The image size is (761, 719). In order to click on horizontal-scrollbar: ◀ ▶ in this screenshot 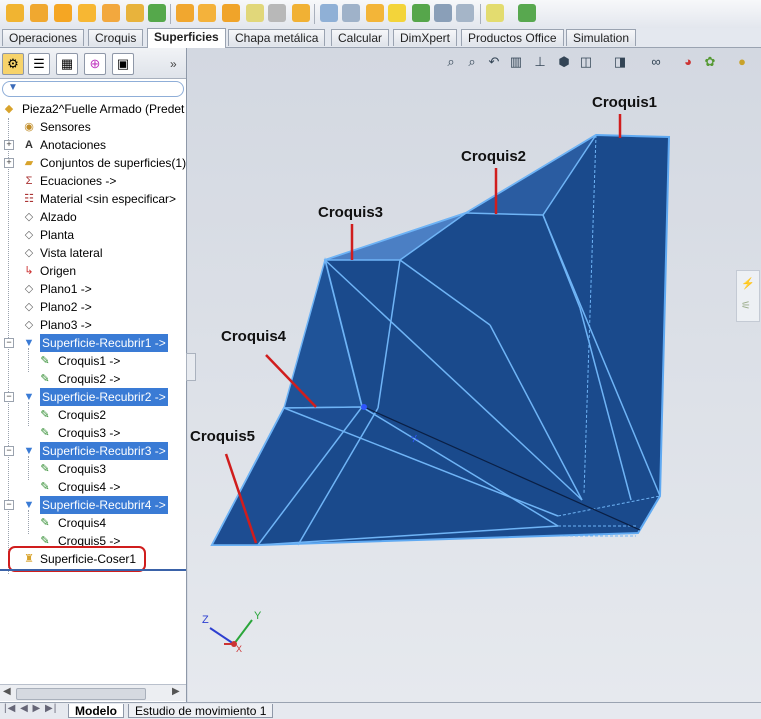, I will do `click(93, 692)`.